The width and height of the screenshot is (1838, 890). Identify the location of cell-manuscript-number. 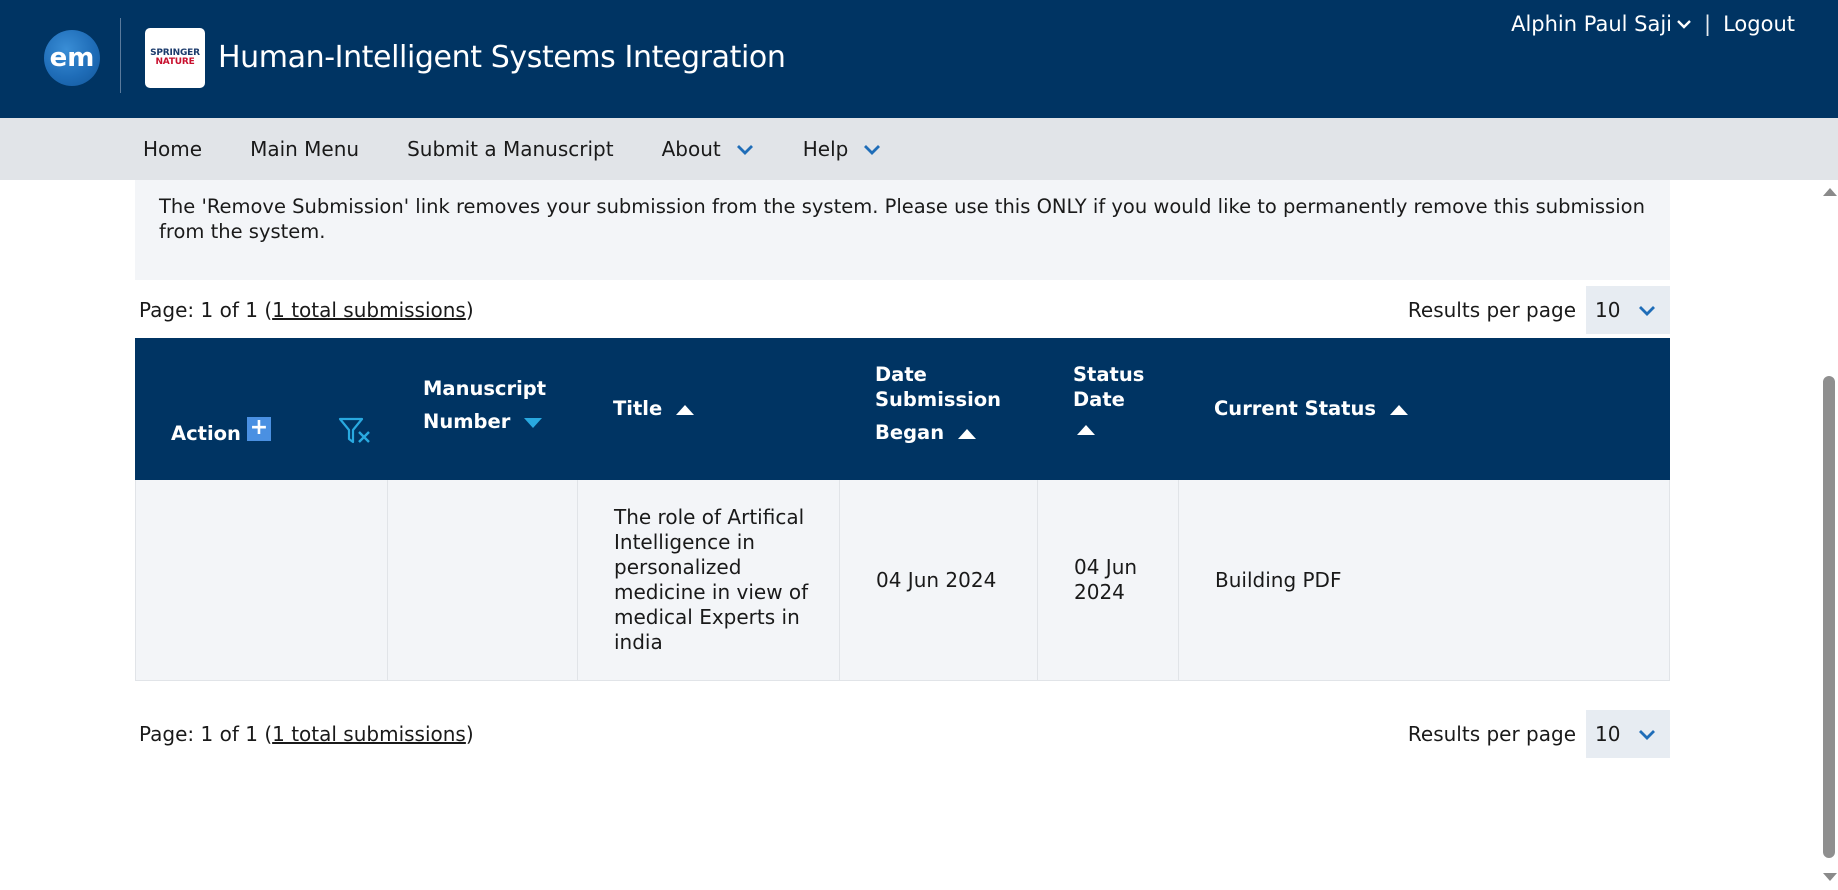
(483, 580).